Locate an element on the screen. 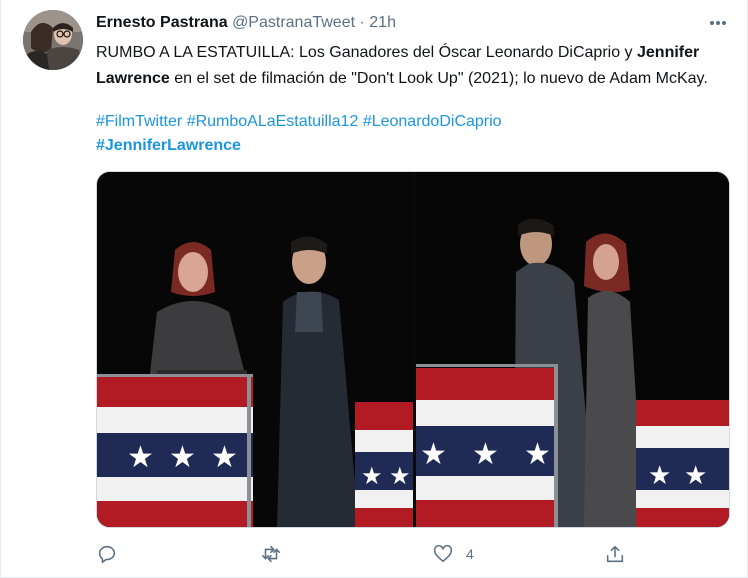 This screenshot has width=748, height=578. timestamp: 21h is located at coordinates (382, 22).